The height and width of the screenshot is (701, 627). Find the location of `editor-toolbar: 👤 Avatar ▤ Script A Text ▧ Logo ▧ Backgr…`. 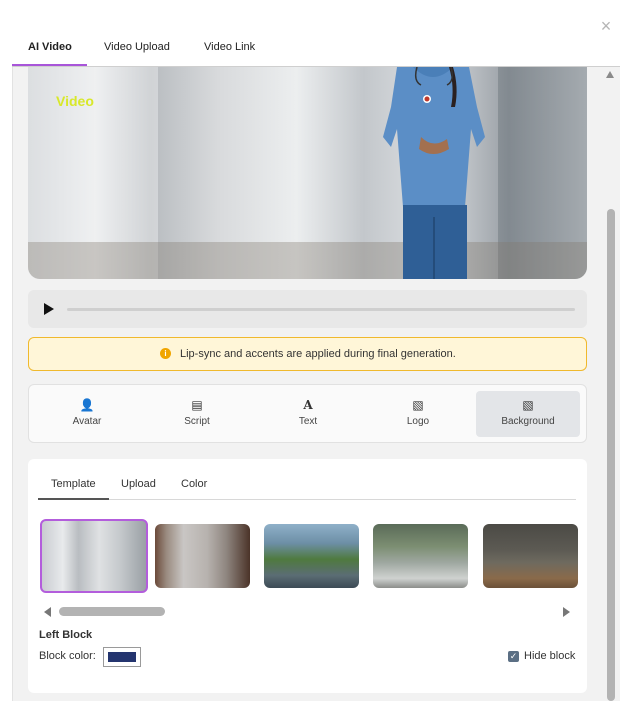

editor-toolbar: 👤 Avatar ▤ Script A Text ▧ Logo ▧ Backgr… is located at coordinates (307, 413).